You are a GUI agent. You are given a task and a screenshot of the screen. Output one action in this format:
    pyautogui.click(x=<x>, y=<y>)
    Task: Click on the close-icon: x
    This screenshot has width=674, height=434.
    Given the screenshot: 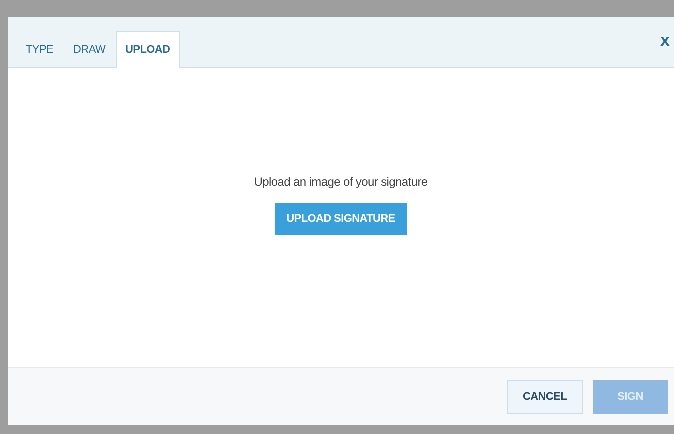 What is the action you would take?
    pyautogui.click(x=665, y=41)
    